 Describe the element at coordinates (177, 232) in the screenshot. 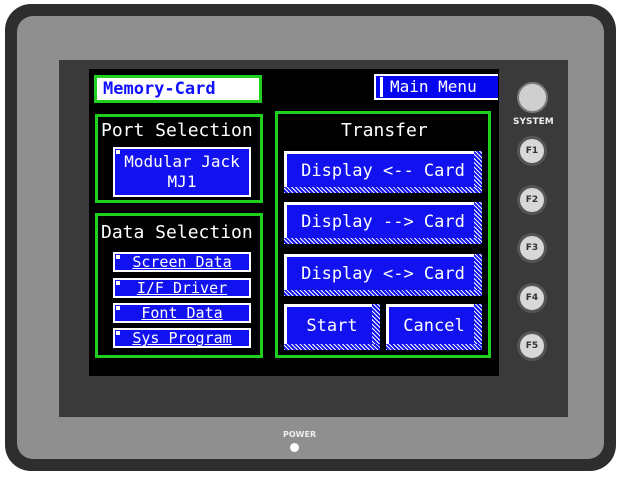

I see `data-selection-title: Data Selection` at that location.